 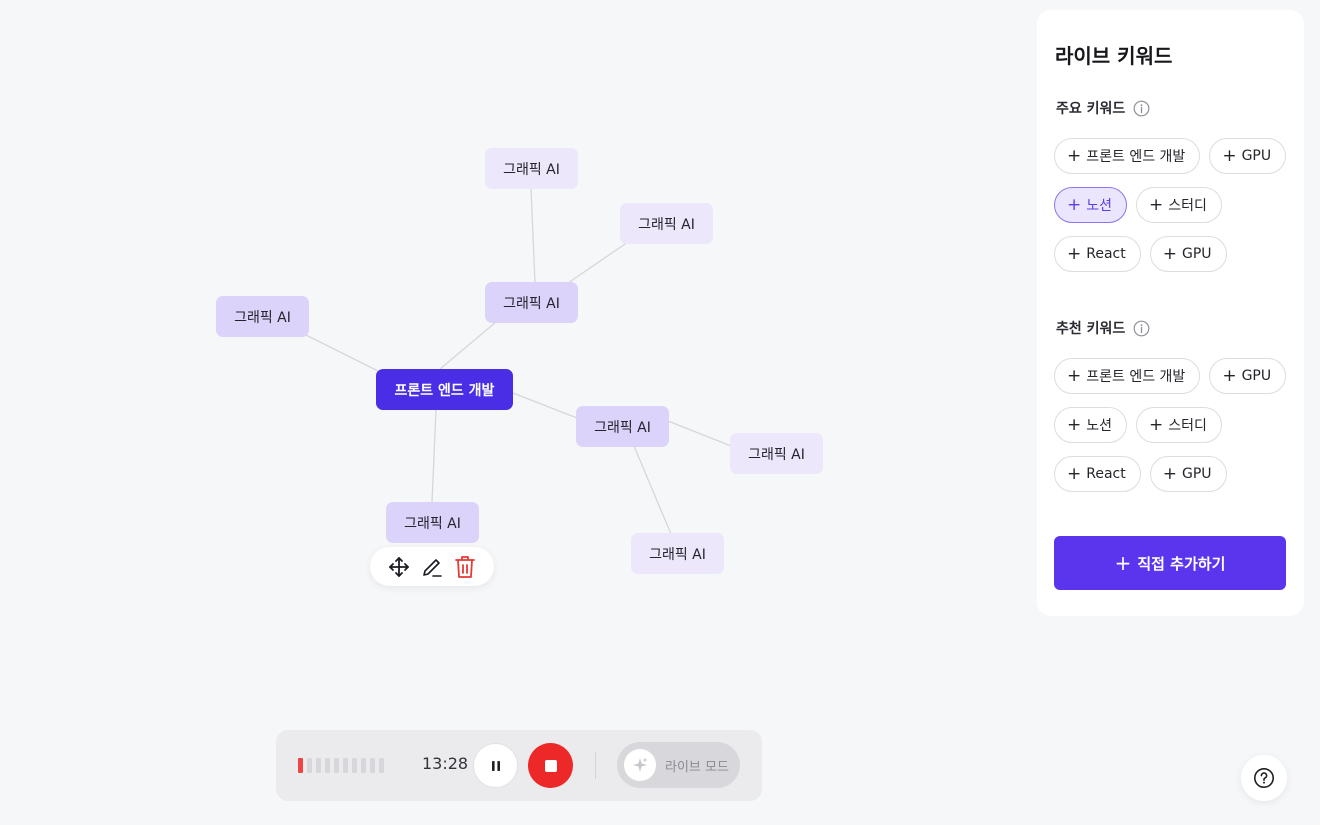 What do you see at coordinates (432, 522) in the screenshot?
I see `mindmap-node-selected: 그래픽 AI` at bounding box center [432, 522].